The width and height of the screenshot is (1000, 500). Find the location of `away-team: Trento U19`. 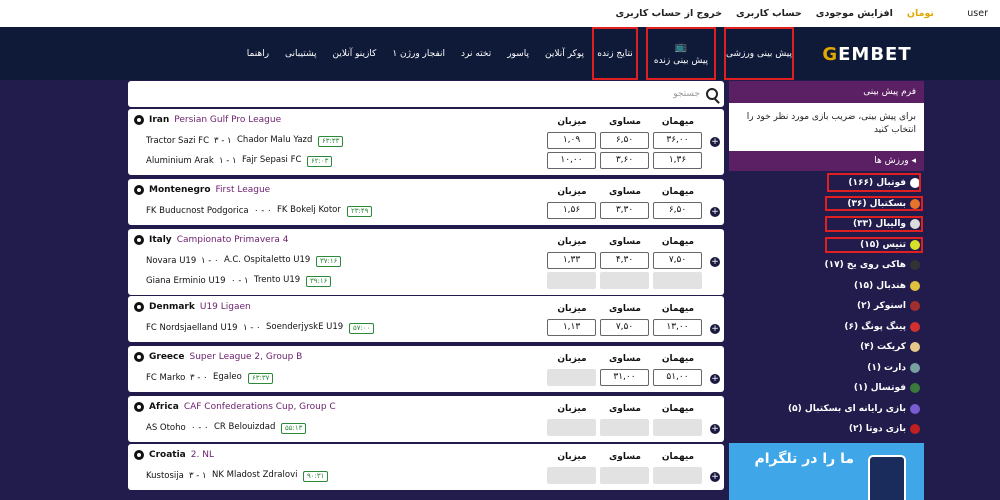

away-team: Trento U19 is located at coordinates (277, 280).